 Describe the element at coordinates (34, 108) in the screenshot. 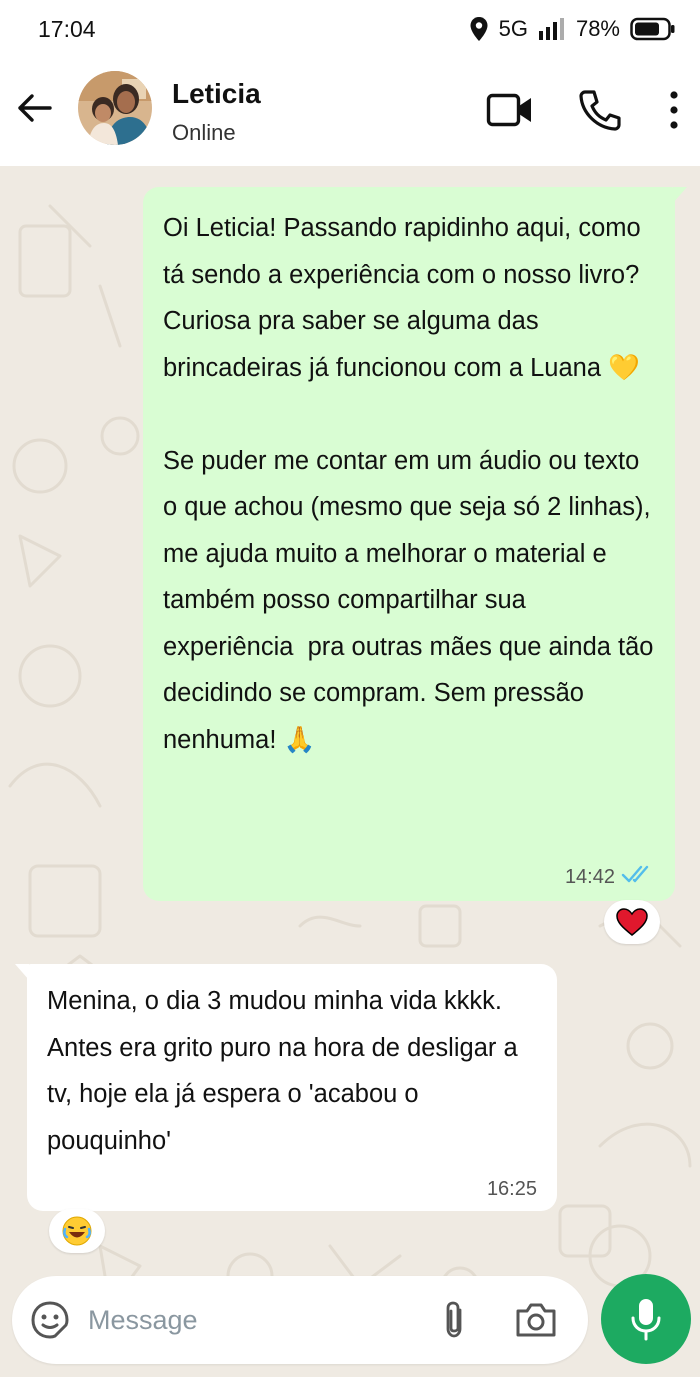

I see `back-arrow-icon` at that location.